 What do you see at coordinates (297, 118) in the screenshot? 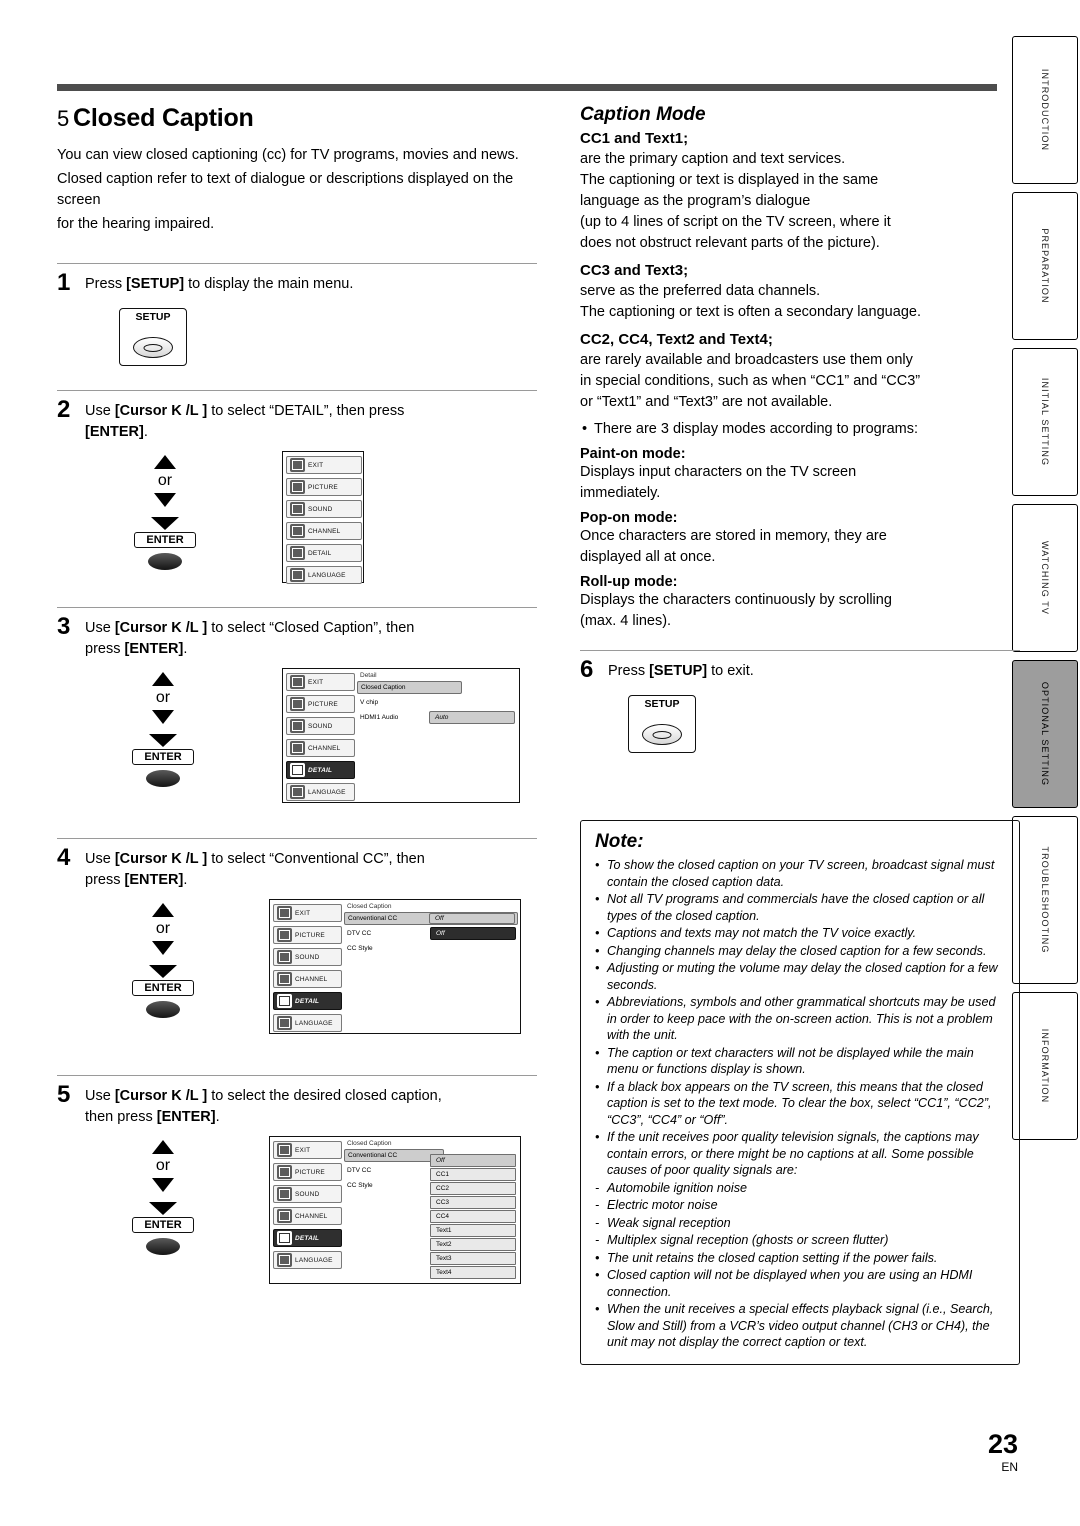
I see `page-title: 5 Closed Caption` at bounding box center [297, 118].